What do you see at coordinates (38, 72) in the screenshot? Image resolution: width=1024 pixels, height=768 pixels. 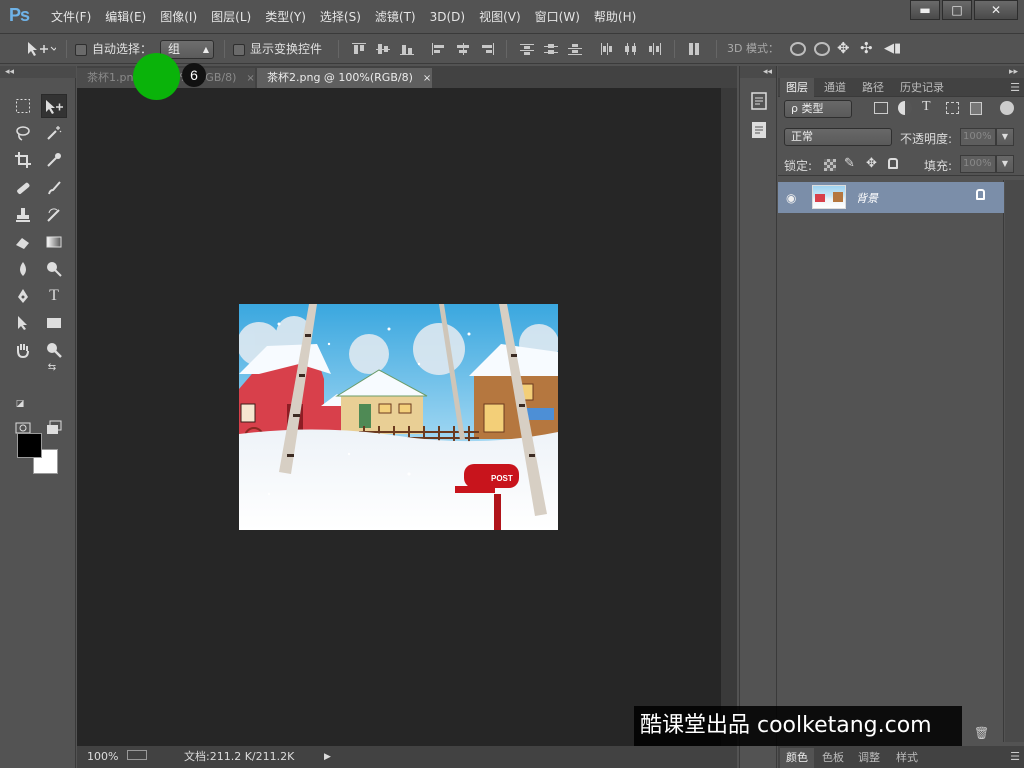 I see `toolbox-collapse-icon: ◂◂` at bounding box center [38, 72].